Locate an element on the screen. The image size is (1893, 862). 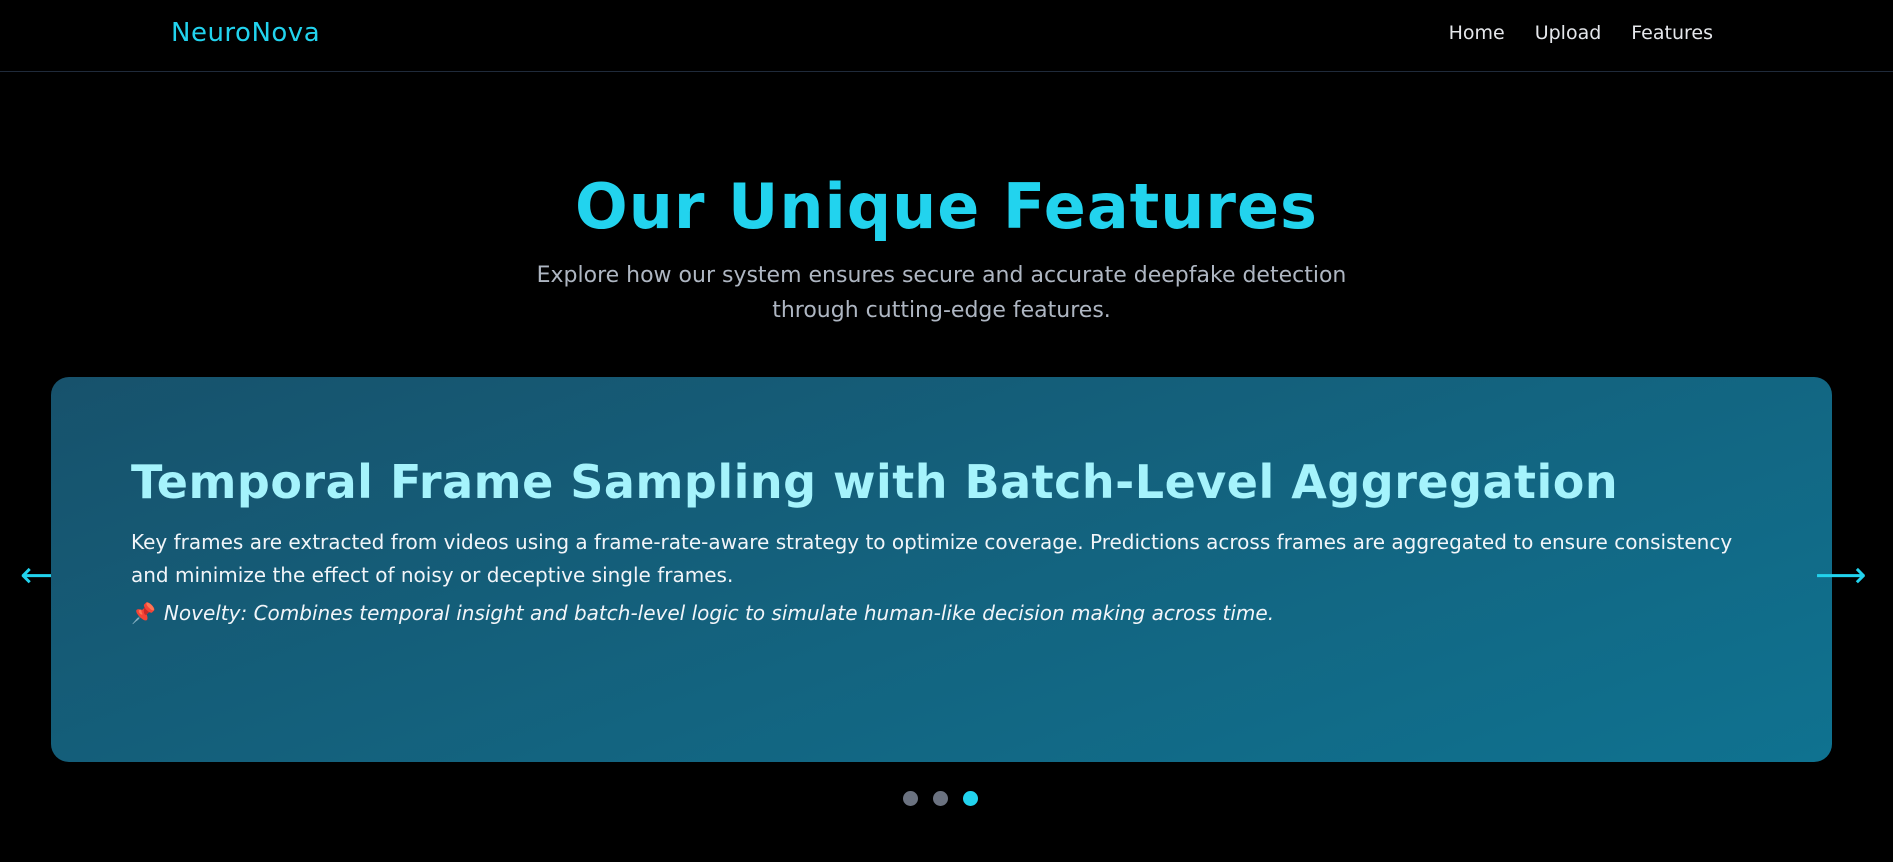
navbar: NeuroNova Home Upload Features is located at coordinates (946, 36).